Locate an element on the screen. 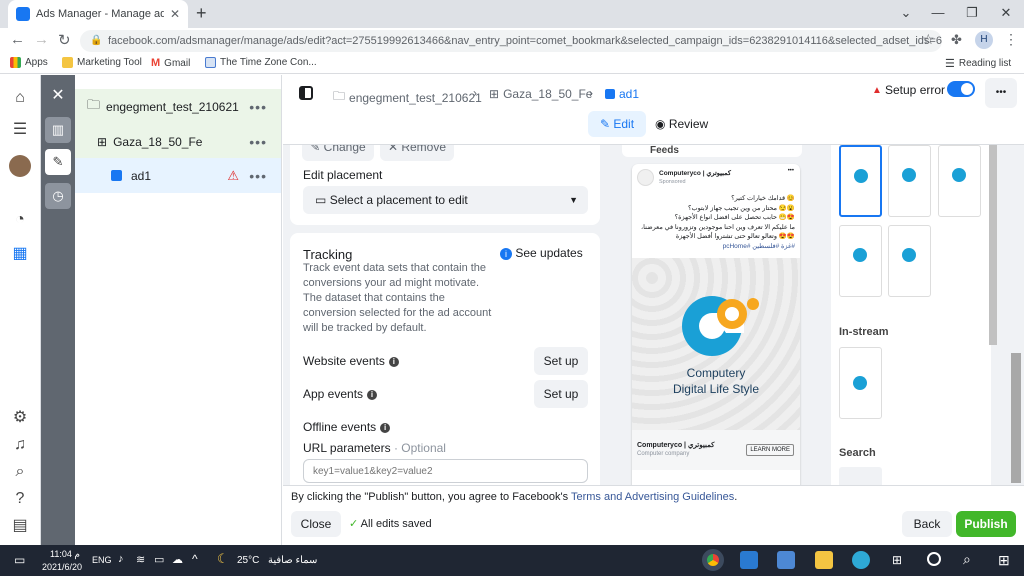 The width and height of the screenshot is (1024, 576). campaign-more-icon: ••• is located at coordinates (258, 107).